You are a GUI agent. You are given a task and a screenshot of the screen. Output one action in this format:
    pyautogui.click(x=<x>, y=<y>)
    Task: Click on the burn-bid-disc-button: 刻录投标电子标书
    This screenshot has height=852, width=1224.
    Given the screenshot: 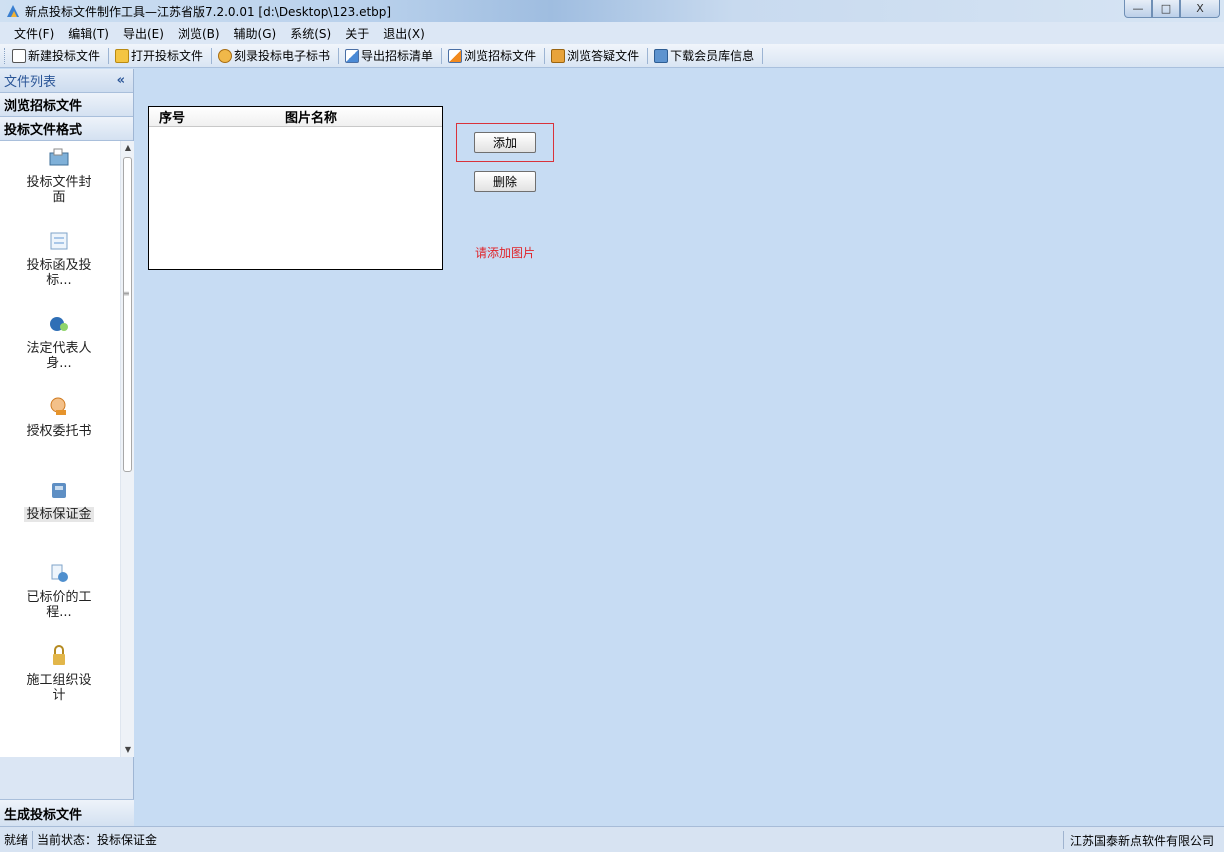 What is the action you would take?
    pyautogui.click(x=275, y=55)
    